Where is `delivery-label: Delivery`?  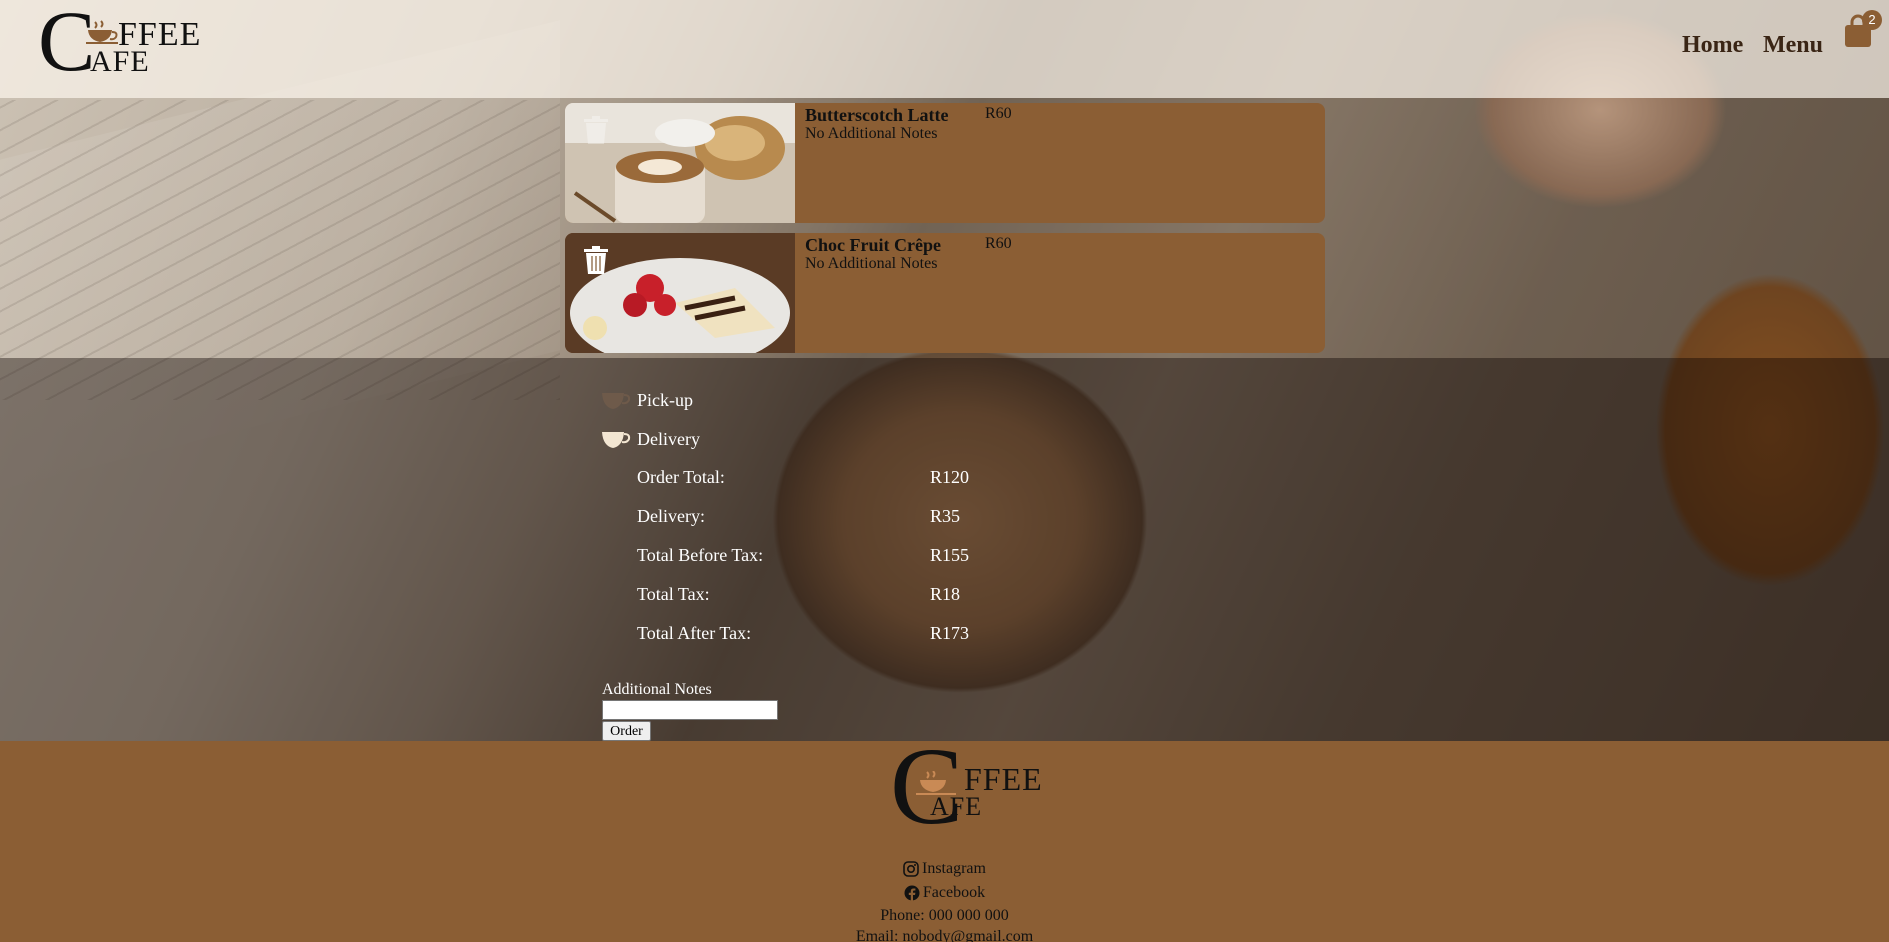 delivery-label: Delivery is located at coordinates (668, 438).